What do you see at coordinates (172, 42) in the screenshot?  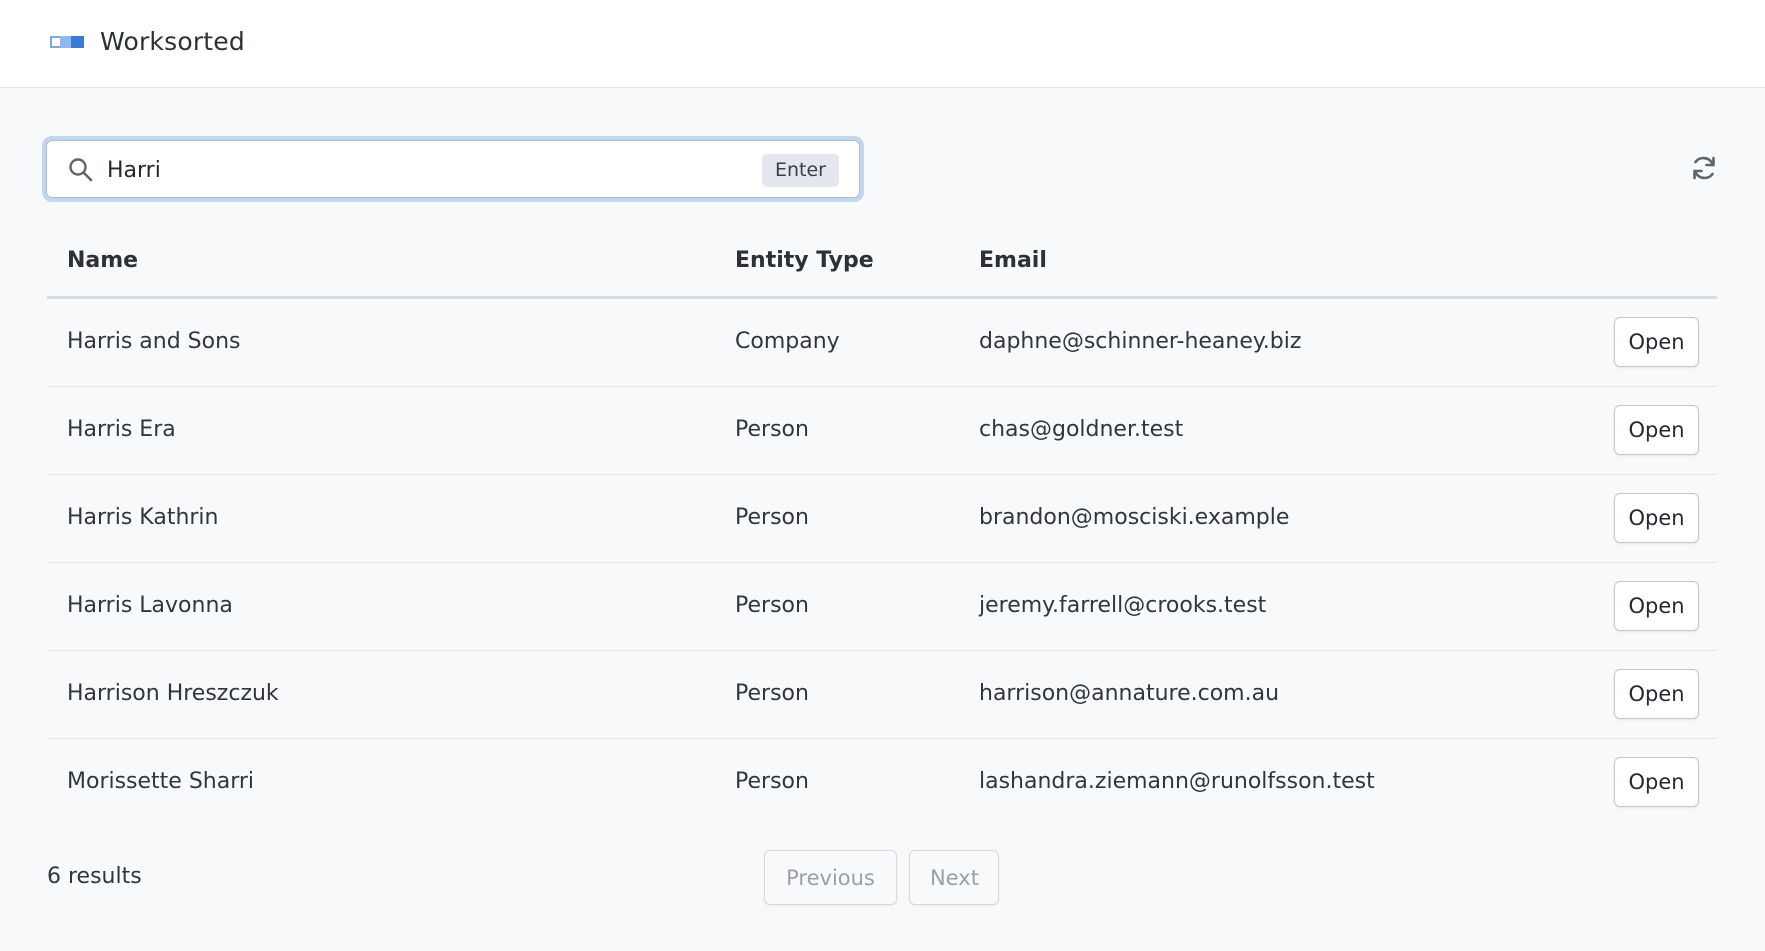 I see `app-title: Worksorted` at bounding box center [172, 42].